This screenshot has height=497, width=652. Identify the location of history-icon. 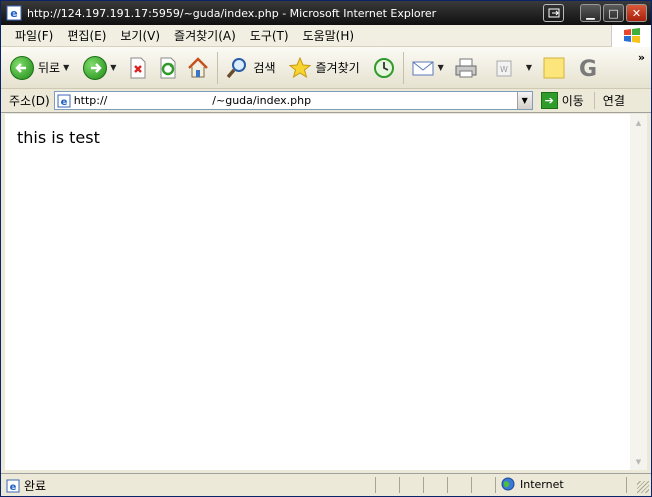
(384, 68).